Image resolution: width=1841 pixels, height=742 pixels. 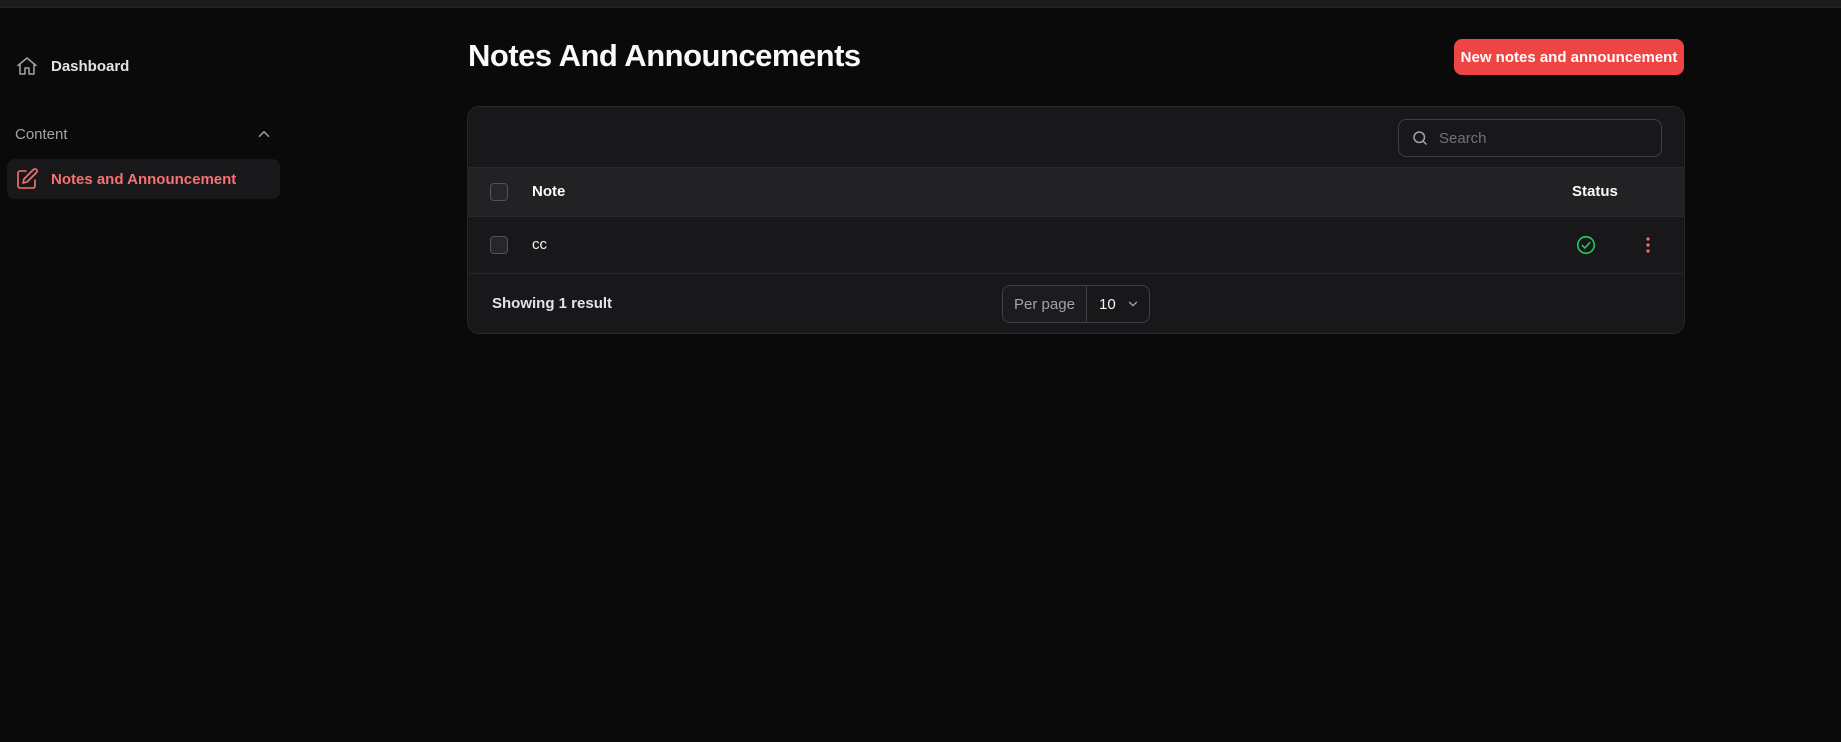 I want to click on table-header: Note Status, so click(x=1076, y=192).